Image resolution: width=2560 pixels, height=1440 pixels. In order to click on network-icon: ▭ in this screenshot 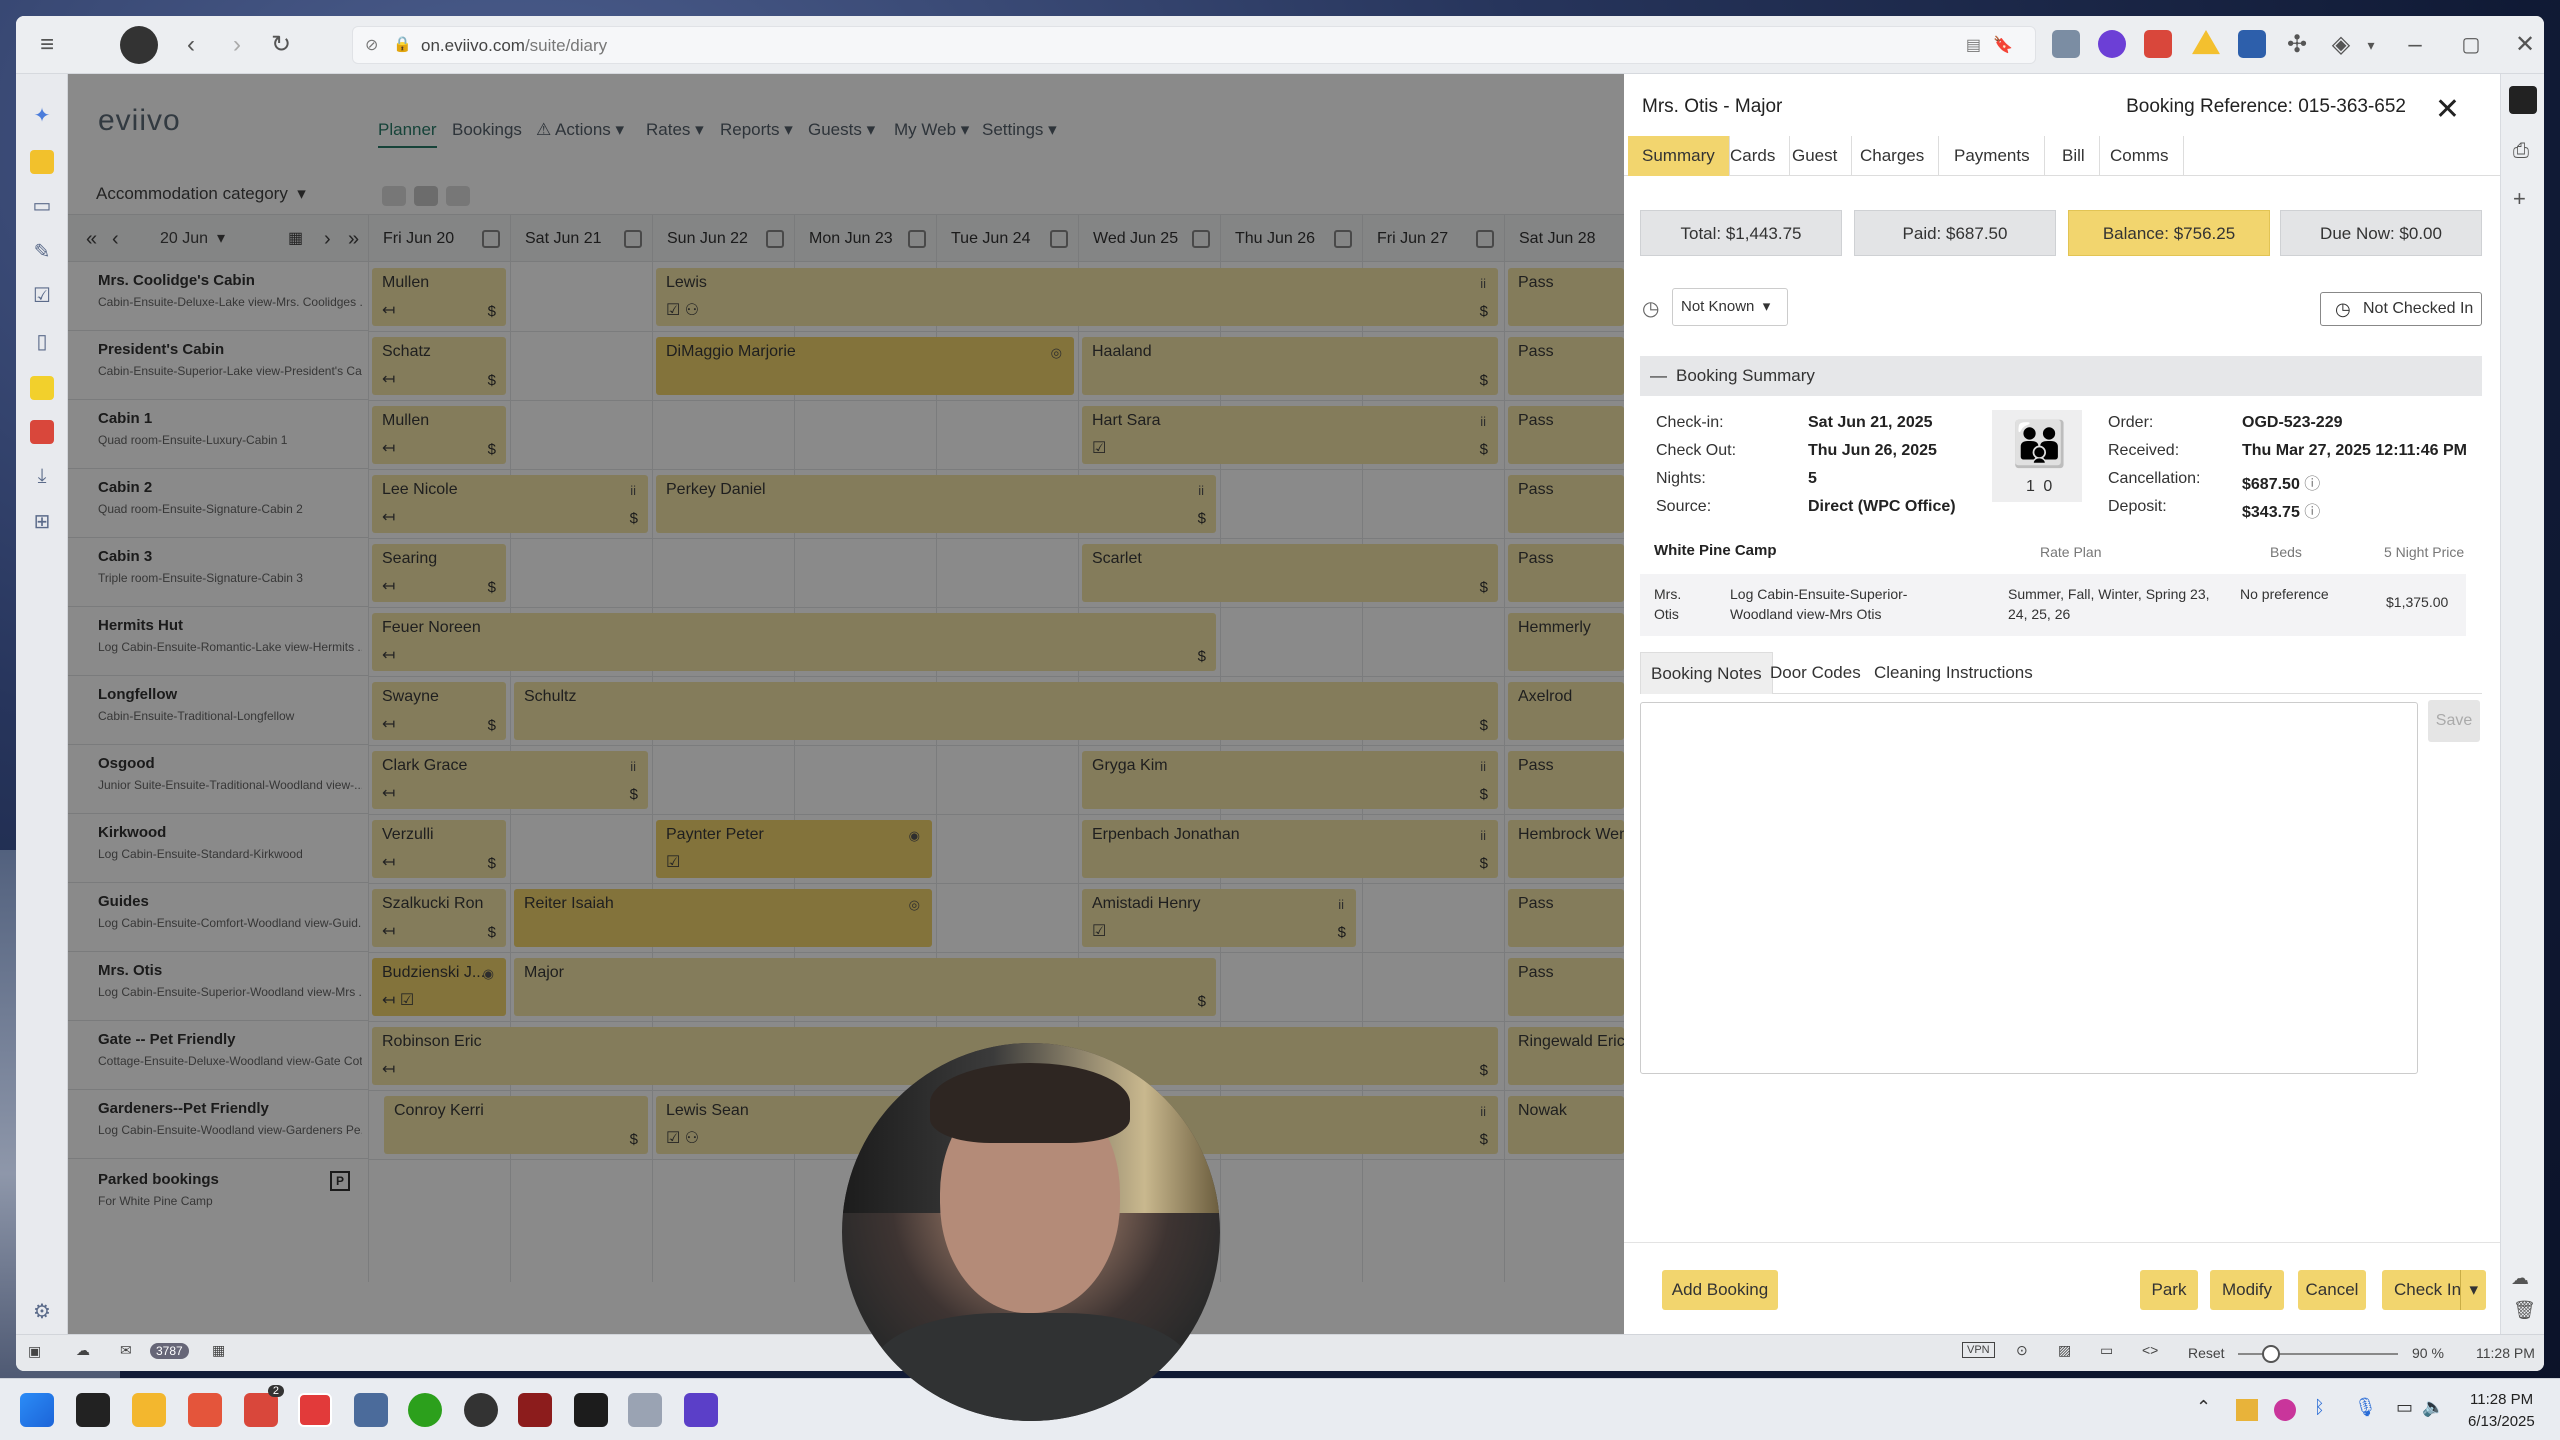, I will do `click(2404, 1407)`.